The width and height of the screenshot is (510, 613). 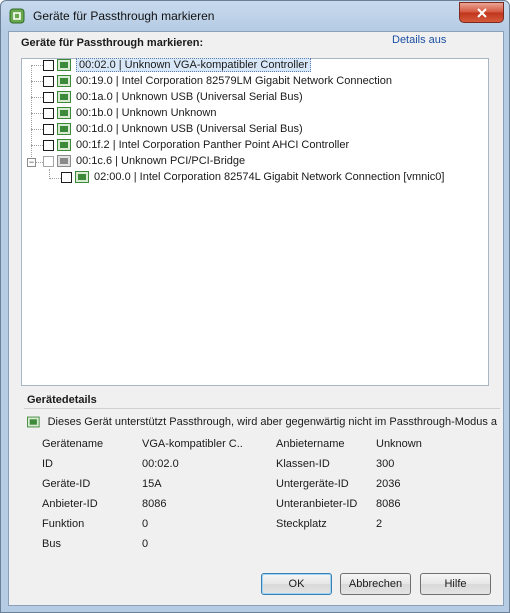 What do you see at coordinates (62, 400) in the screenshot?
I see `device-details-heading: Gerätedetails` at bounding box center [62, 400].